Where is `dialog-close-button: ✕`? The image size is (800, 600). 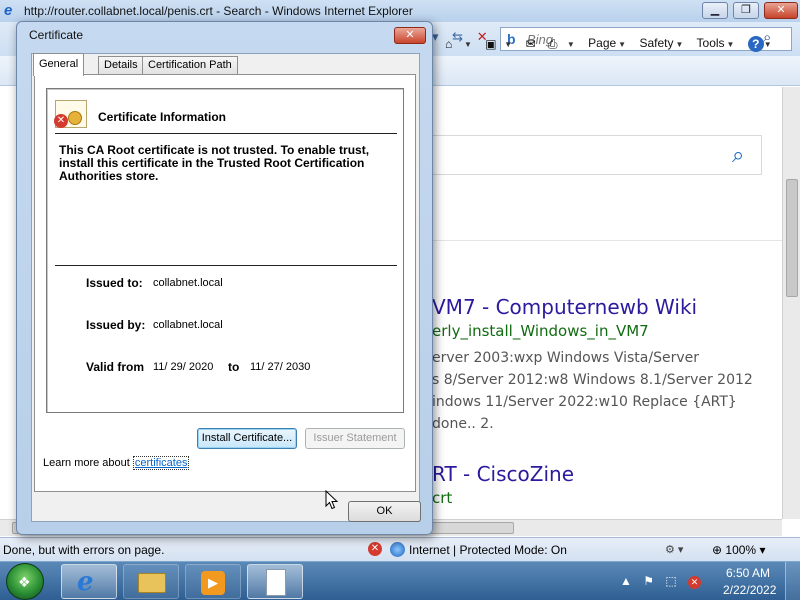 dialog-close-button: ✕ is located at coordinates (410, 35).